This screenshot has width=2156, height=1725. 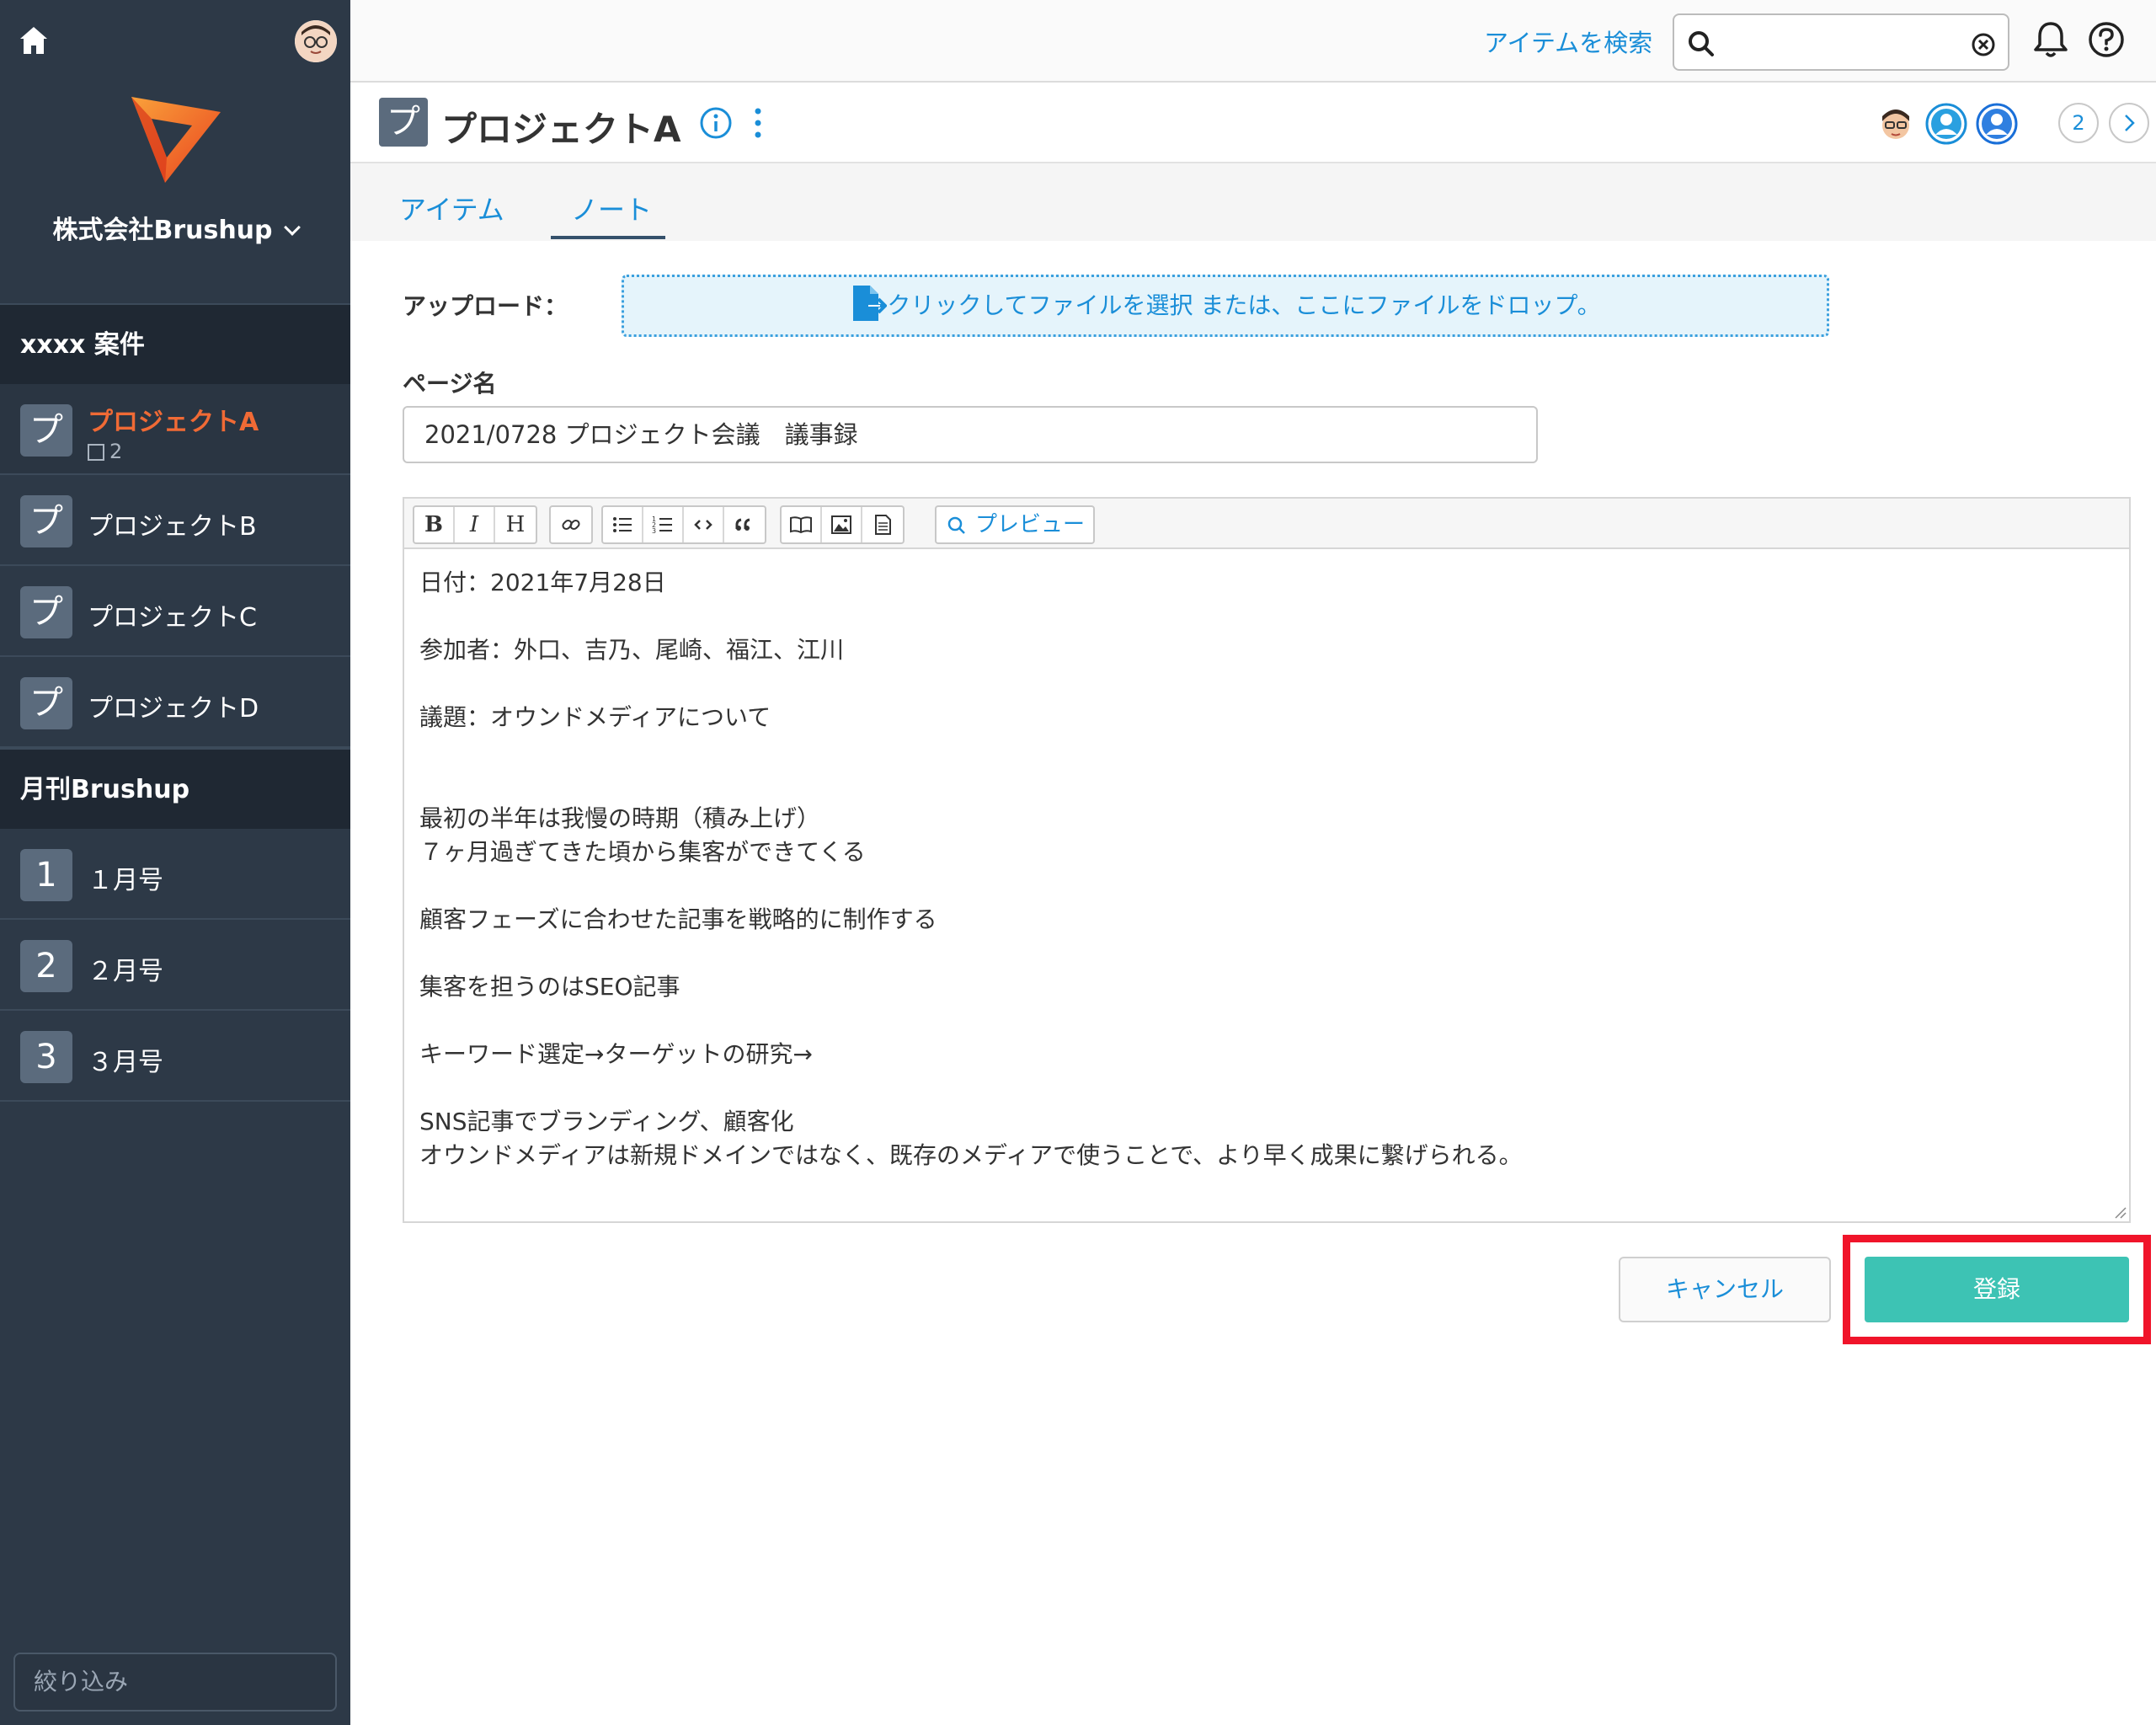 What do you see at coordinates (175, 788) in the screenshot?
I see `sidebar-group-header: 月刊Brushup` at bounding box center [175, 788].